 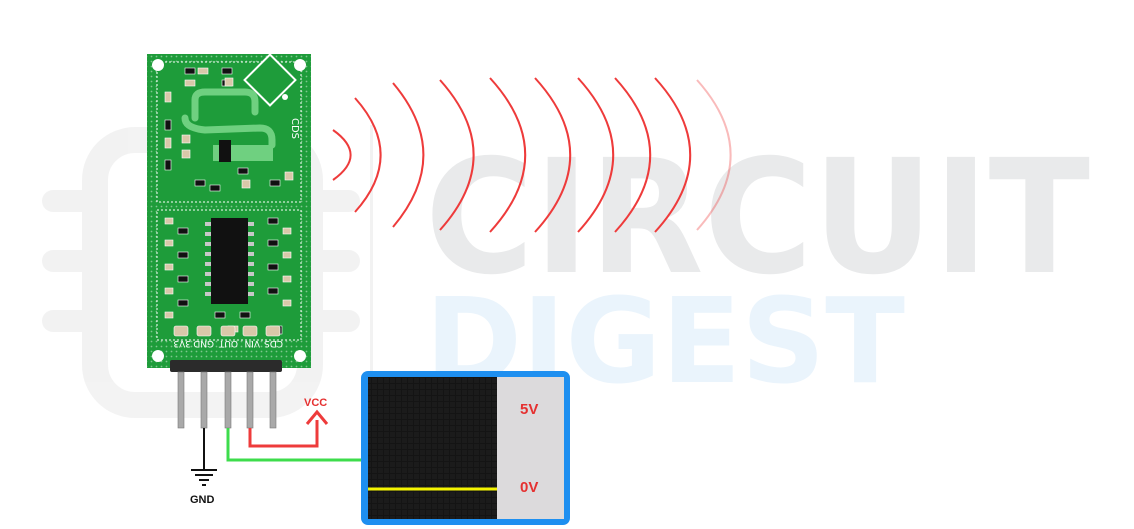 What do you see at coordinates (225, 151) in the screenshot?
I see `rf-transistor` at bounding box center [225, 151].